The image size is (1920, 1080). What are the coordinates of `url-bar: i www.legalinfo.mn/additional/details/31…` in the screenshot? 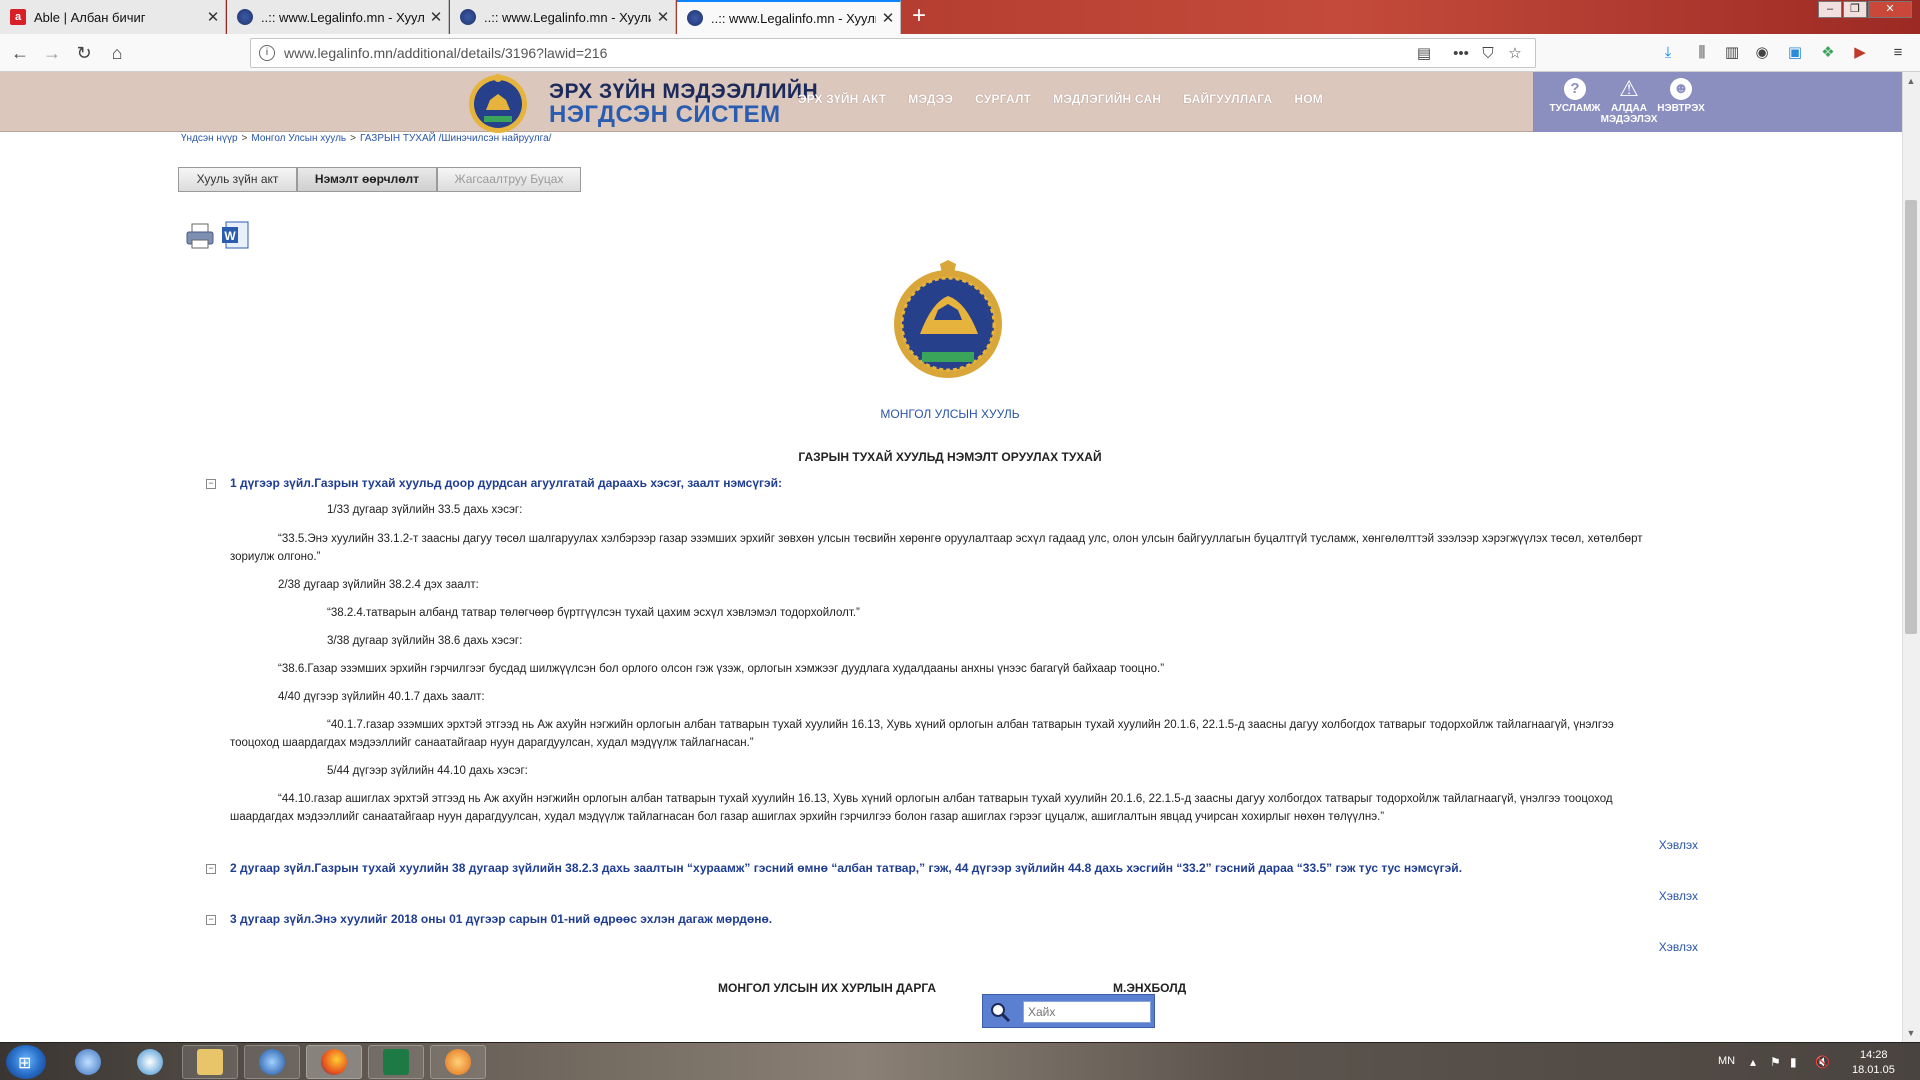 It's located at (893, 53).